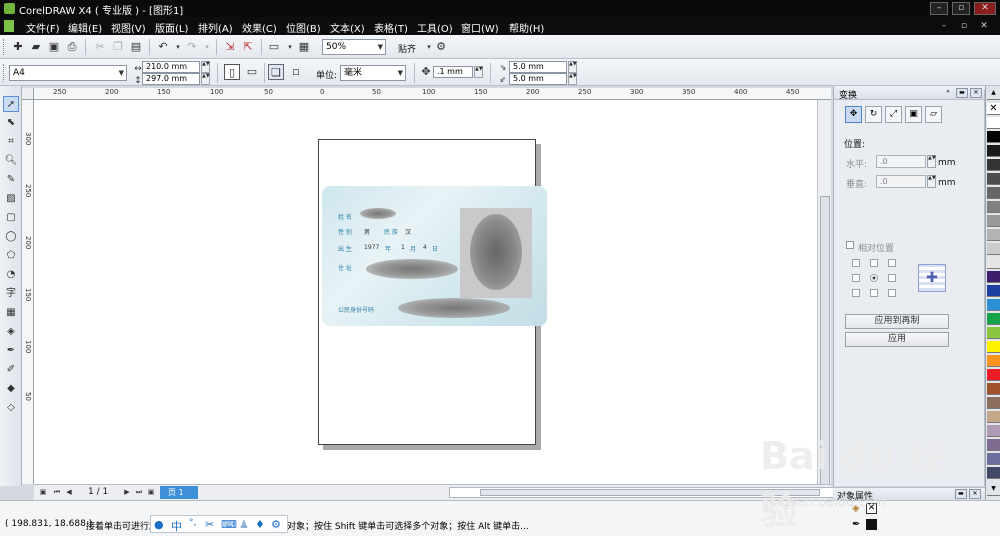  Describe the element at coordinates (11, 123) in the screenshot. I see `shape-tool-icon: ⬉` at that location.